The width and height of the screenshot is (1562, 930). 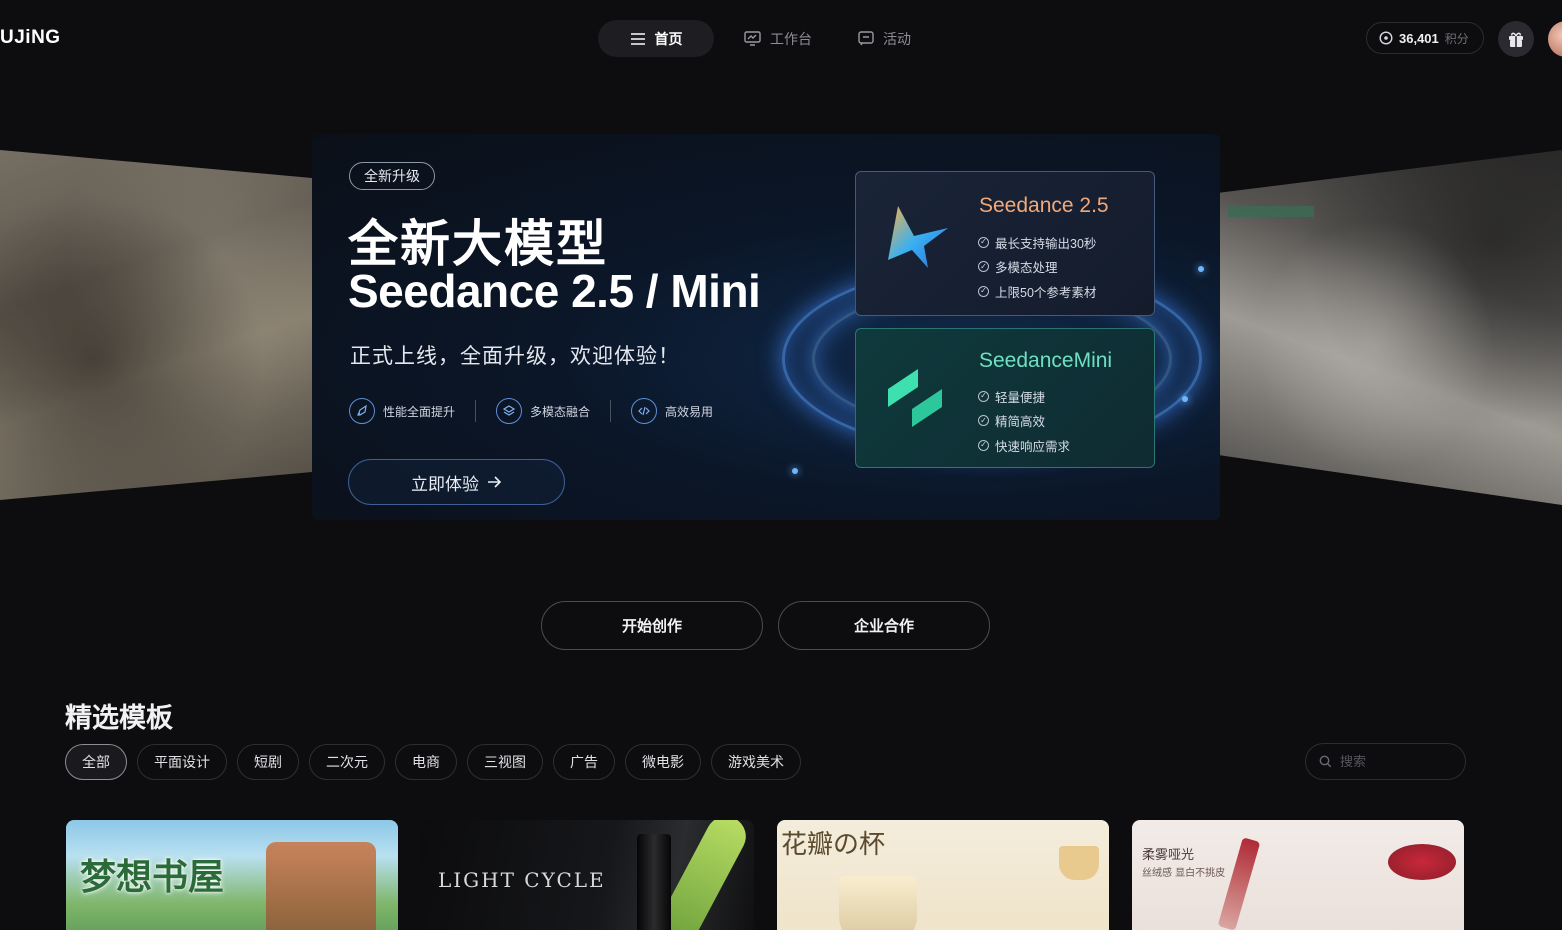 What do you see at coordinates (152, 877) in the screenshot?
I see `template-title: 梦想书屋` at bounding box center [152, 877].